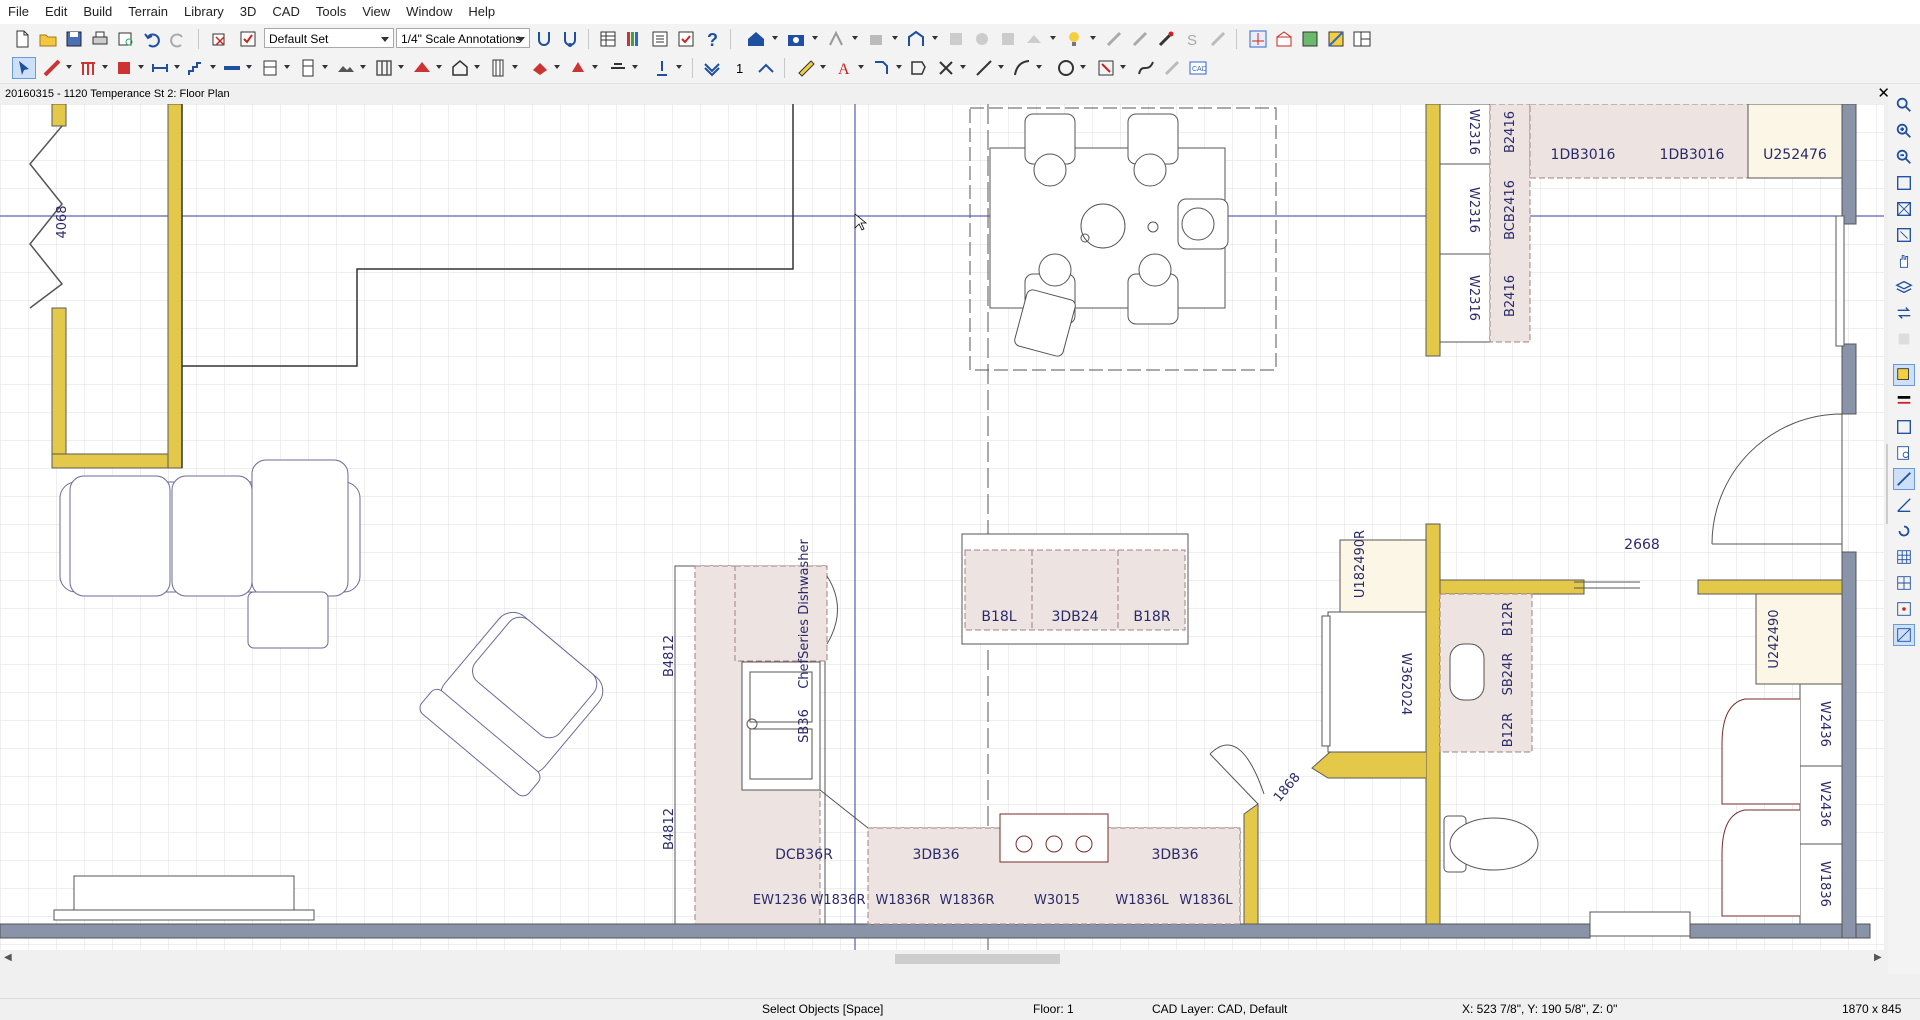  Describe the element at coordinates (1284, 39) in the screenshot. I see `elevation-view-icon` at that location.